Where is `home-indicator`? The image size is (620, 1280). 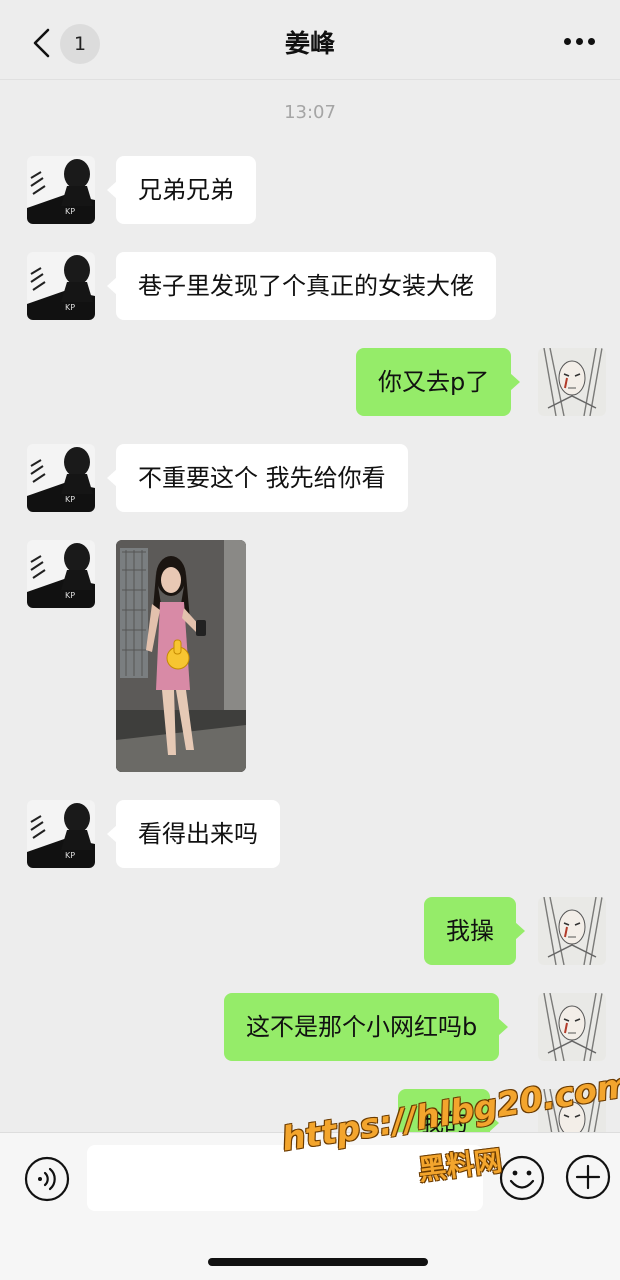
home-indicator is located at coordinates (318, 1262).